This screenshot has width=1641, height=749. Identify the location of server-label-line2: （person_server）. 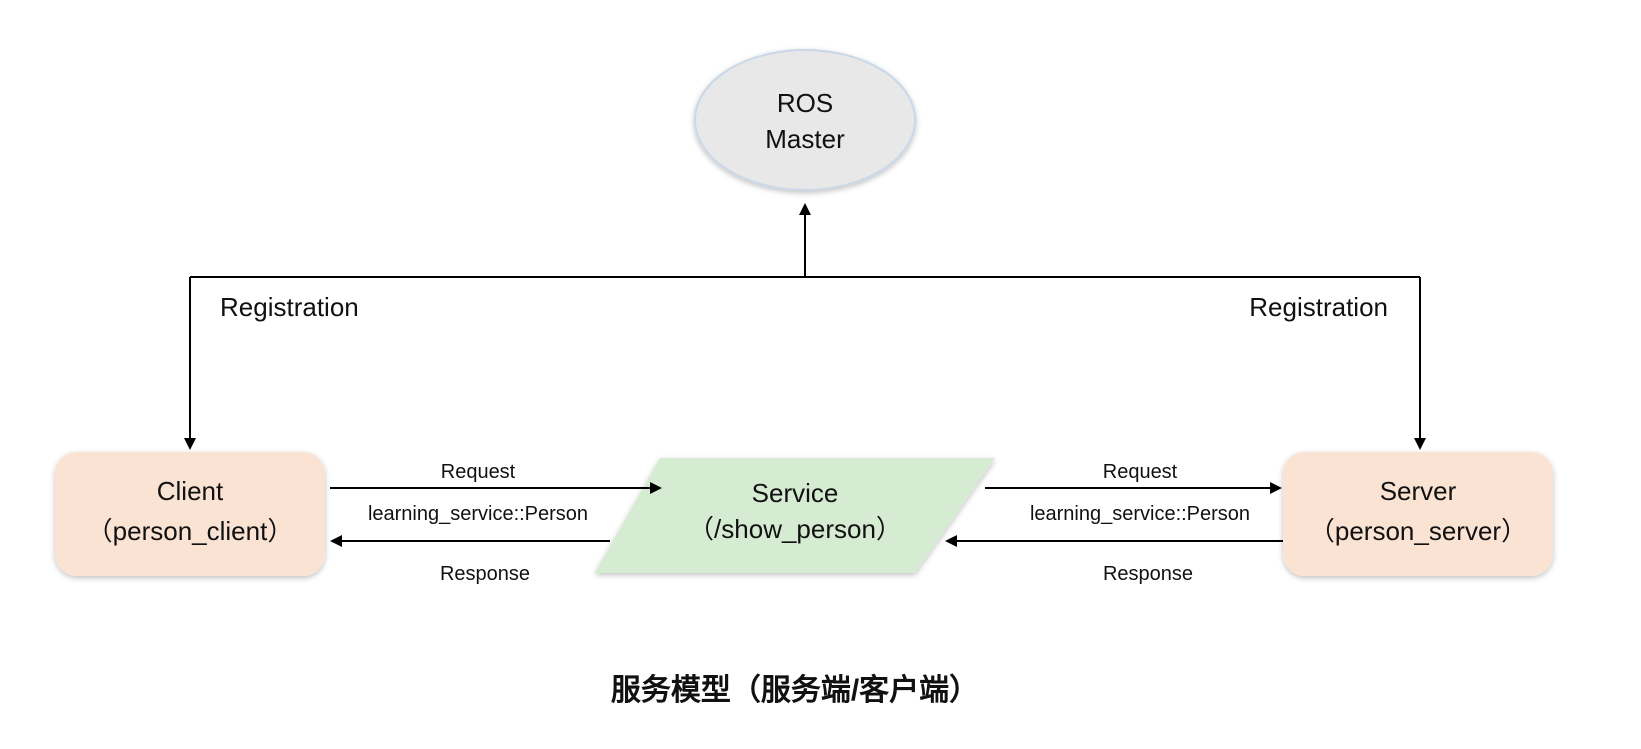
(1418, 531).